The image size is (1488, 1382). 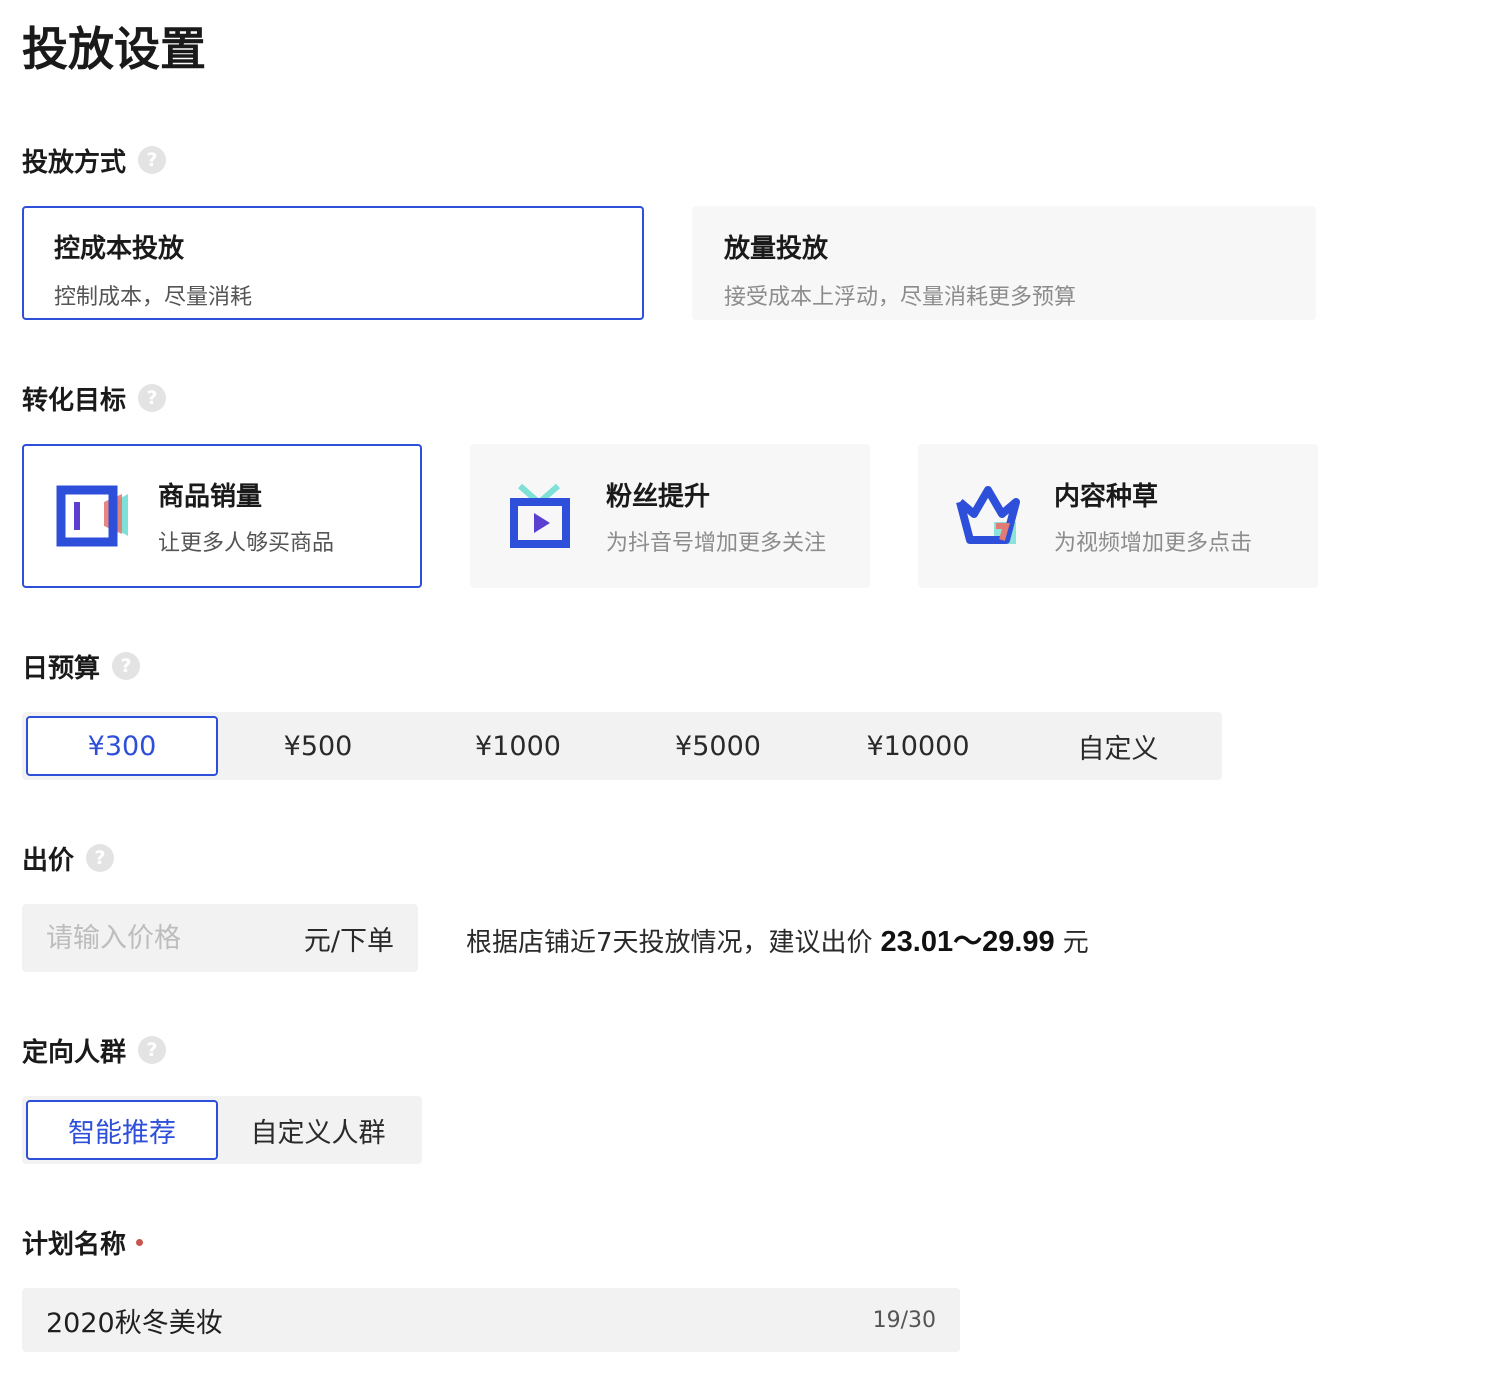 What do you see at coordinates (119, 249) in the screenshot?
I see `option-title: 控成本投放` at bounding box center [119, 249].